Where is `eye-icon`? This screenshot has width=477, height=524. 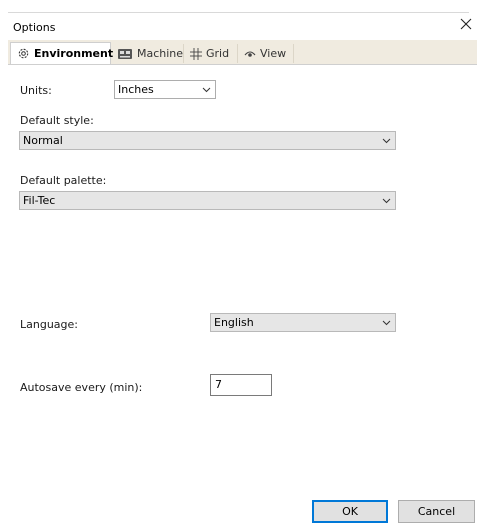
eye-icon is located at coordinates (250, 54).